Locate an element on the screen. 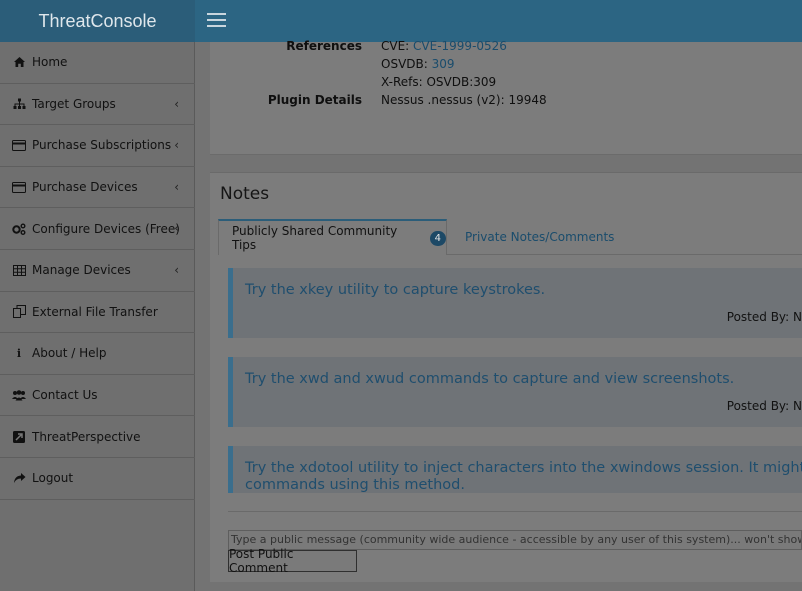 The height and width of the screenshot is (591, 802). sidebar-item-threatperspective: ThreatPerspective is located at coordinates (97, 437).